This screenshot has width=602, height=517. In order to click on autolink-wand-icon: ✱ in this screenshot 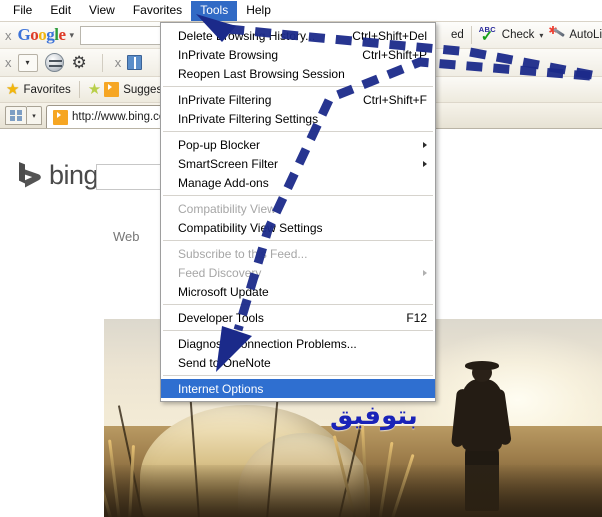, I will do `click(557, 34)`.